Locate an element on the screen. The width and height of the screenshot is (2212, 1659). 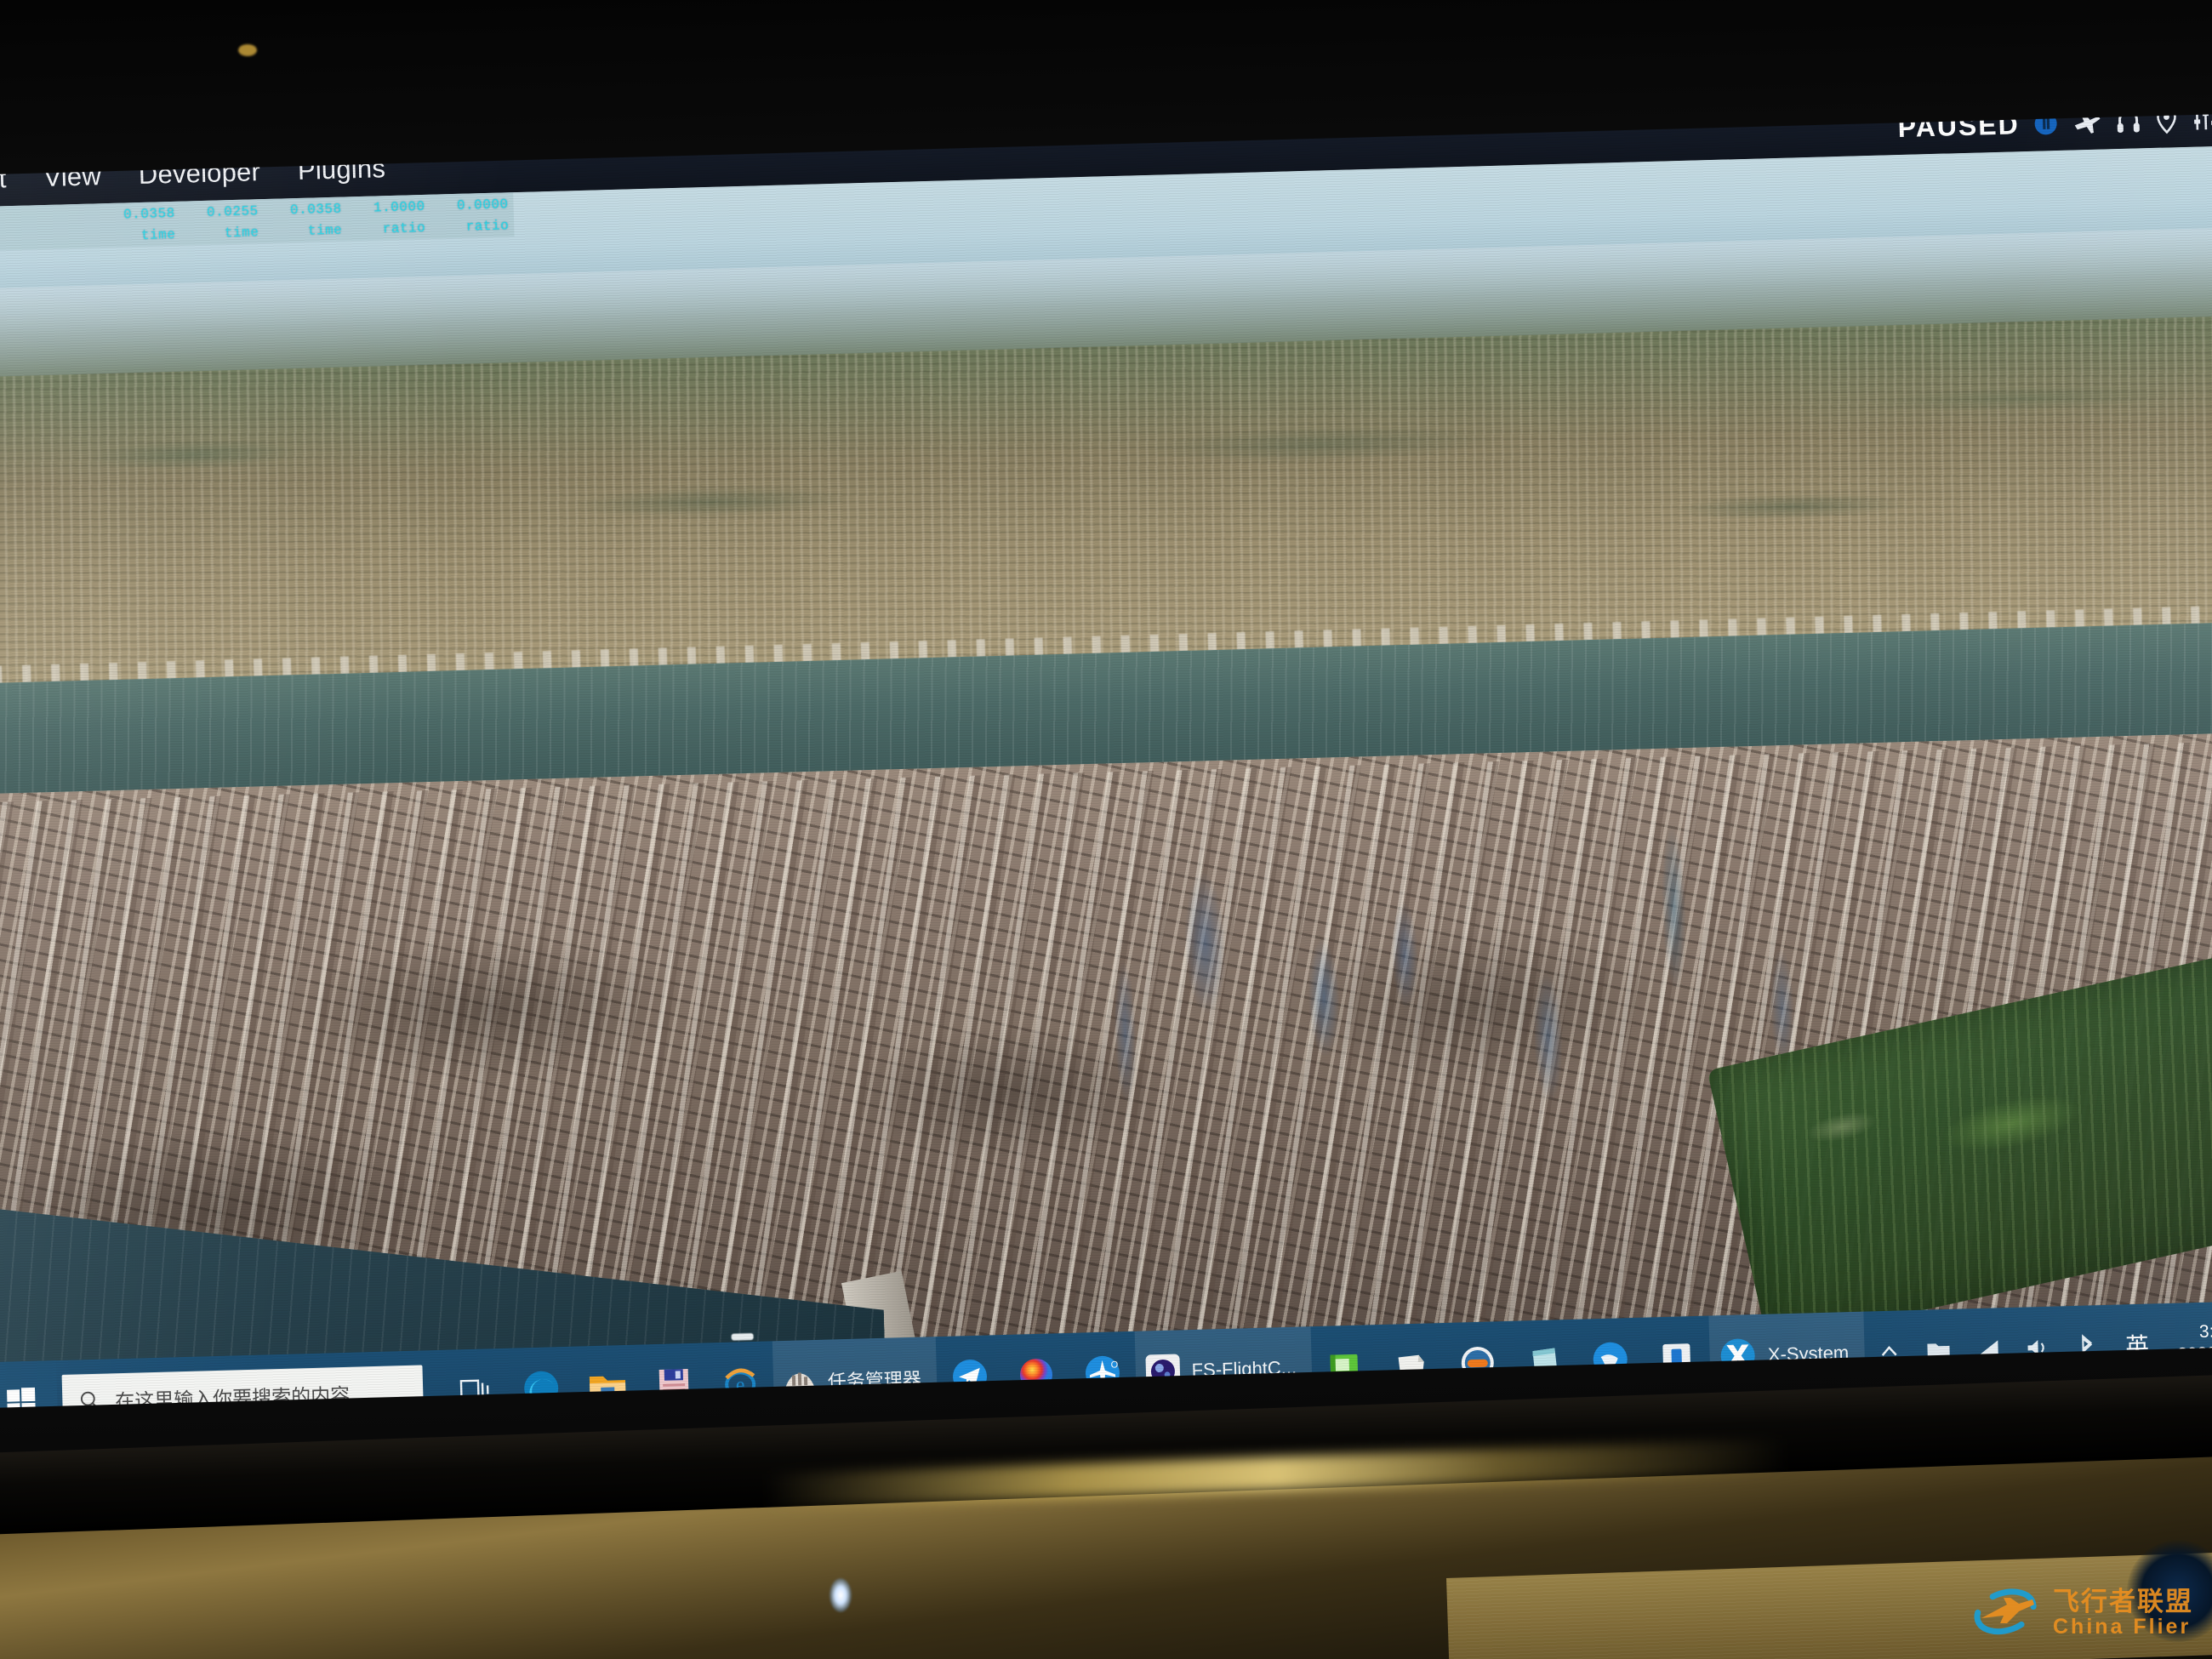
plane-orbit-logo-icon is located at coordinates (2005, 1611).